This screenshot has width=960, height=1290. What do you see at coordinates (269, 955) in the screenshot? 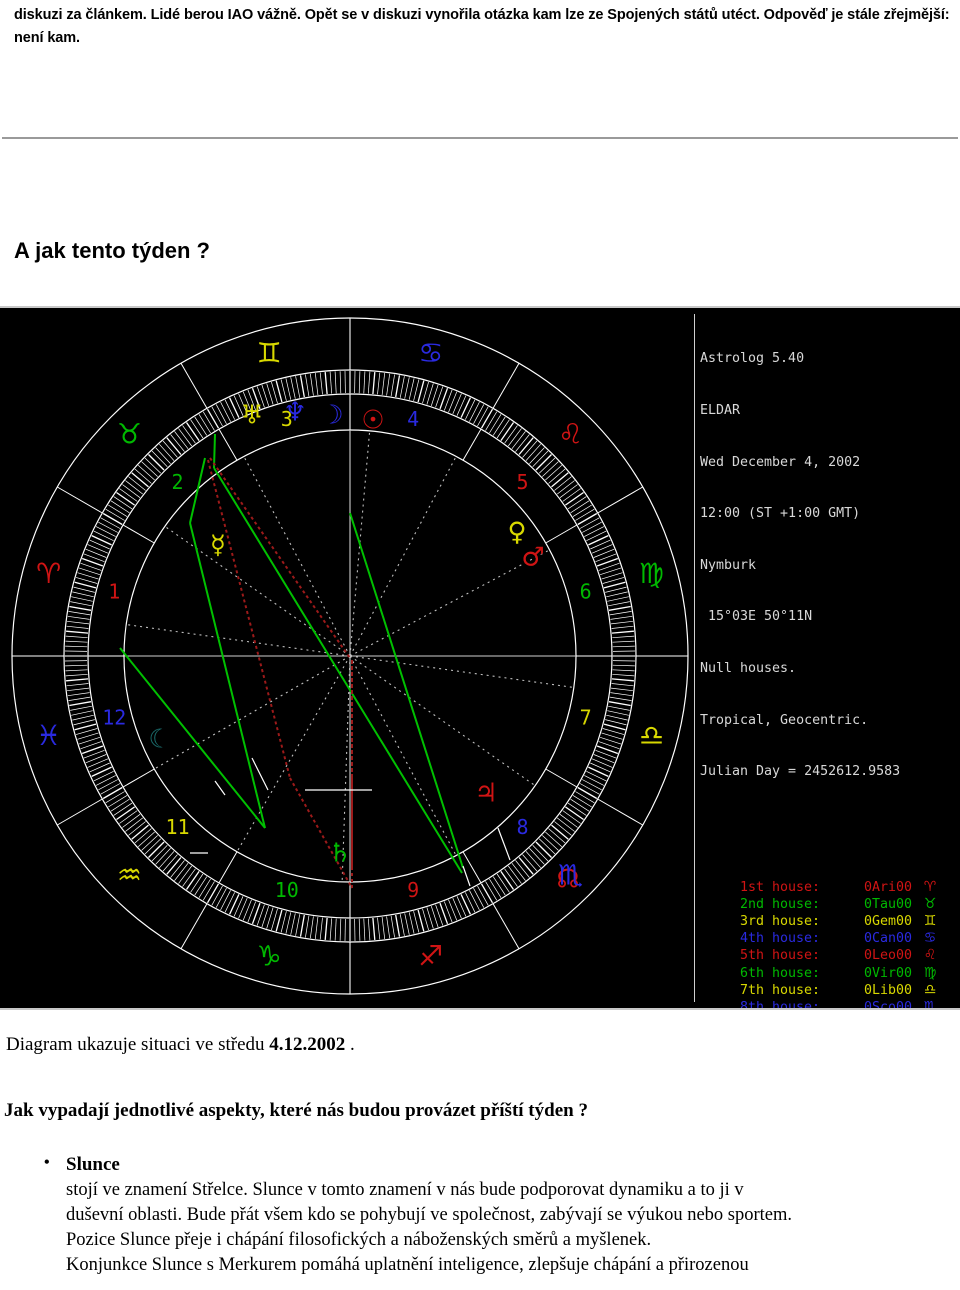
I see `zodiac-sign-icon: ♑` at bounding box center [269, 955].